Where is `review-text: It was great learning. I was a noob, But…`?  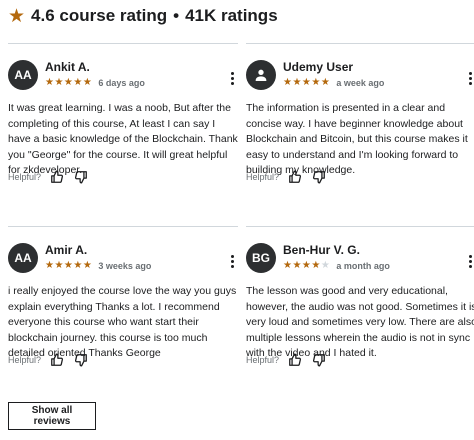
review-text: It was great learning. I was a noob, But… is located at coordinates (123, 139).